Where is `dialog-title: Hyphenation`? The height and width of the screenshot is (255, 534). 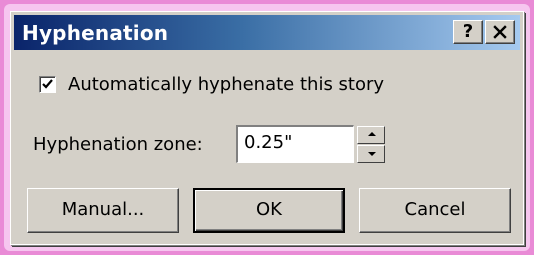 dialog-title: Hyphenation is located at coordinates (95, 33).